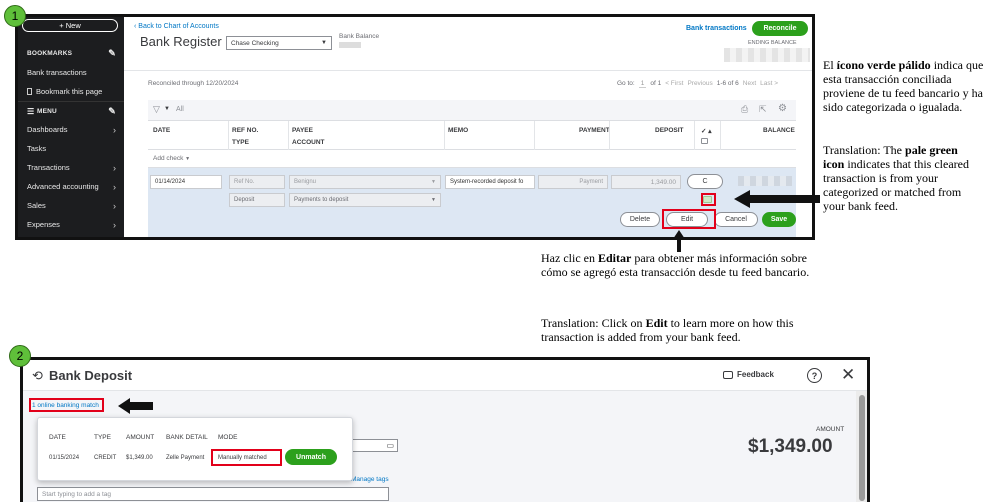  I want to click on caret-down-icon: ▼, so click(433, 182).